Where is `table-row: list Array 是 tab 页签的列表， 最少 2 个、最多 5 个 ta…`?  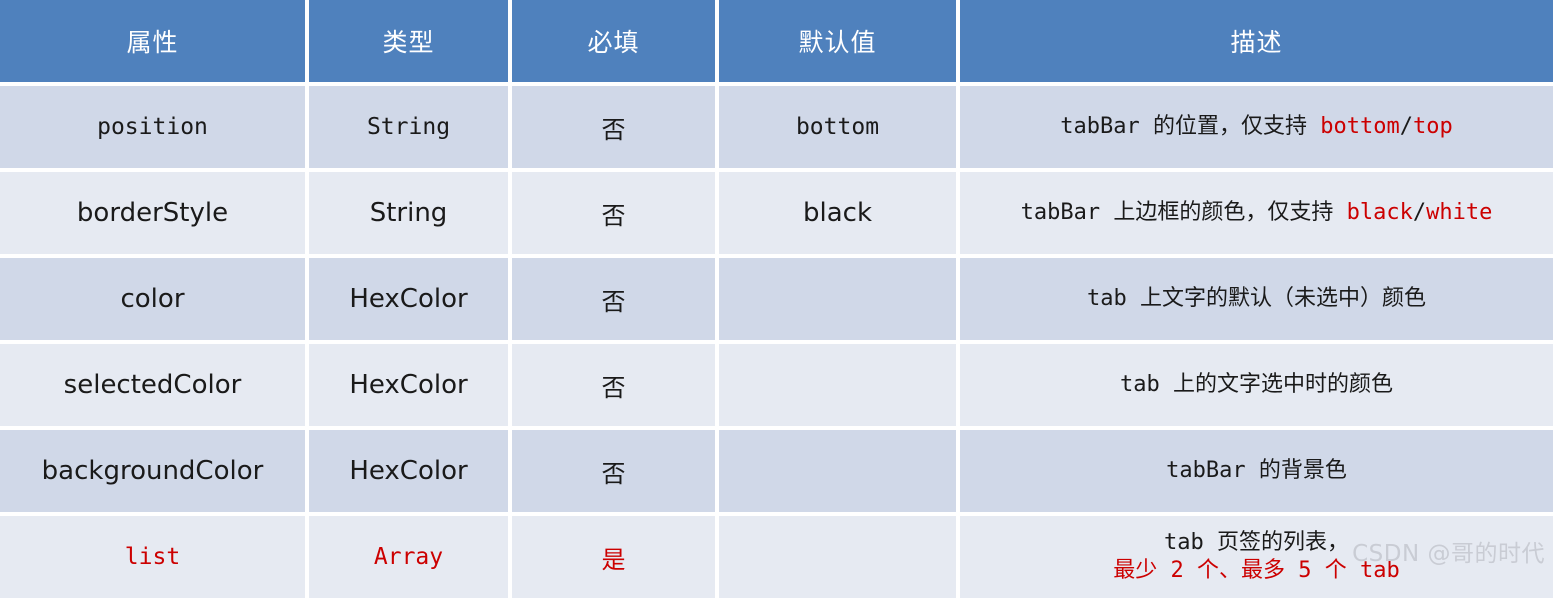
table-row: list Array 是 tab 页签的列表， 最少 2 个、最多 5 个 ta… is located at coordinates (776, 555).